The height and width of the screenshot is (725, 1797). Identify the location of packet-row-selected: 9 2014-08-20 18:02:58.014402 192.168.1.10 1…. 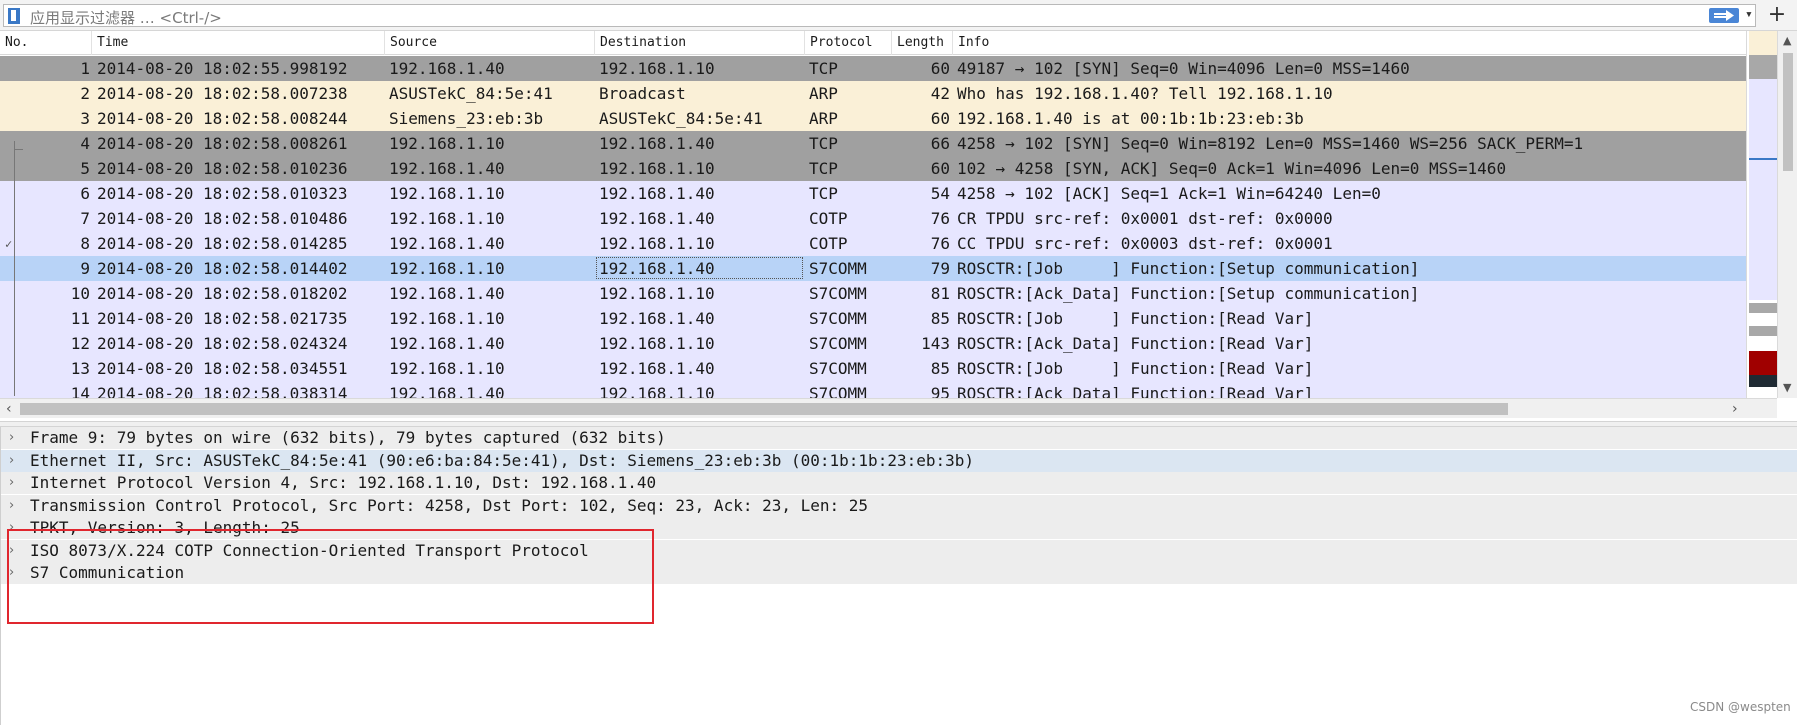
(873, 268).